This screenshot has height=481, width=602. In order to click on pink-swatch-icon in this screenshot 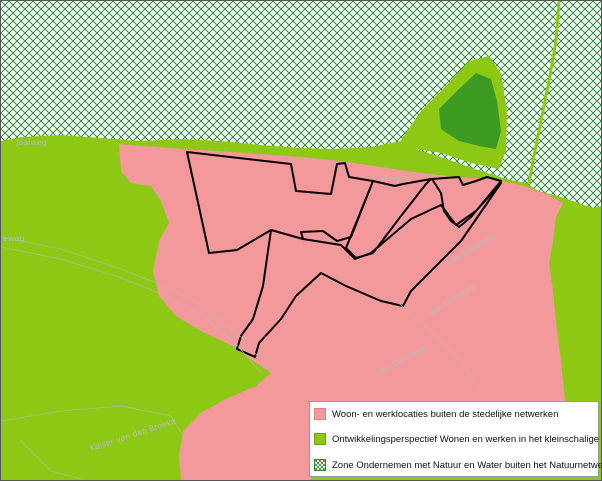, I will do `click(320, 414)`.